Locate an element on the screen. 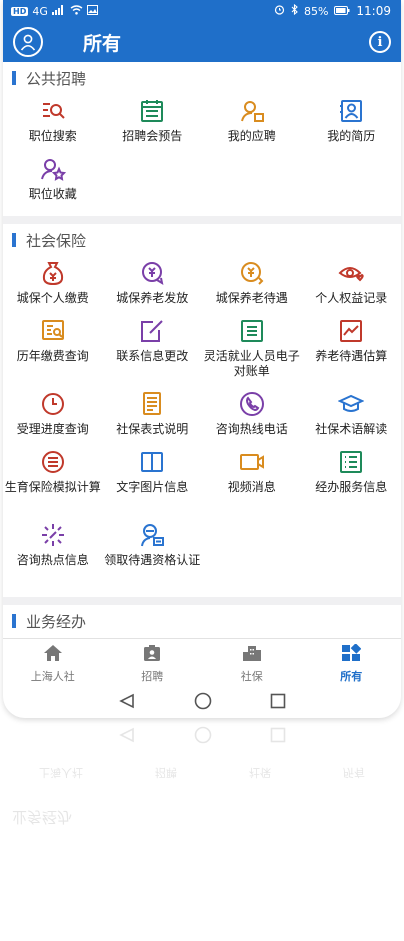 The width and height of the screenshot is (404, 941). item-label: 联系信息更改 is located at coordinates (152, 356).